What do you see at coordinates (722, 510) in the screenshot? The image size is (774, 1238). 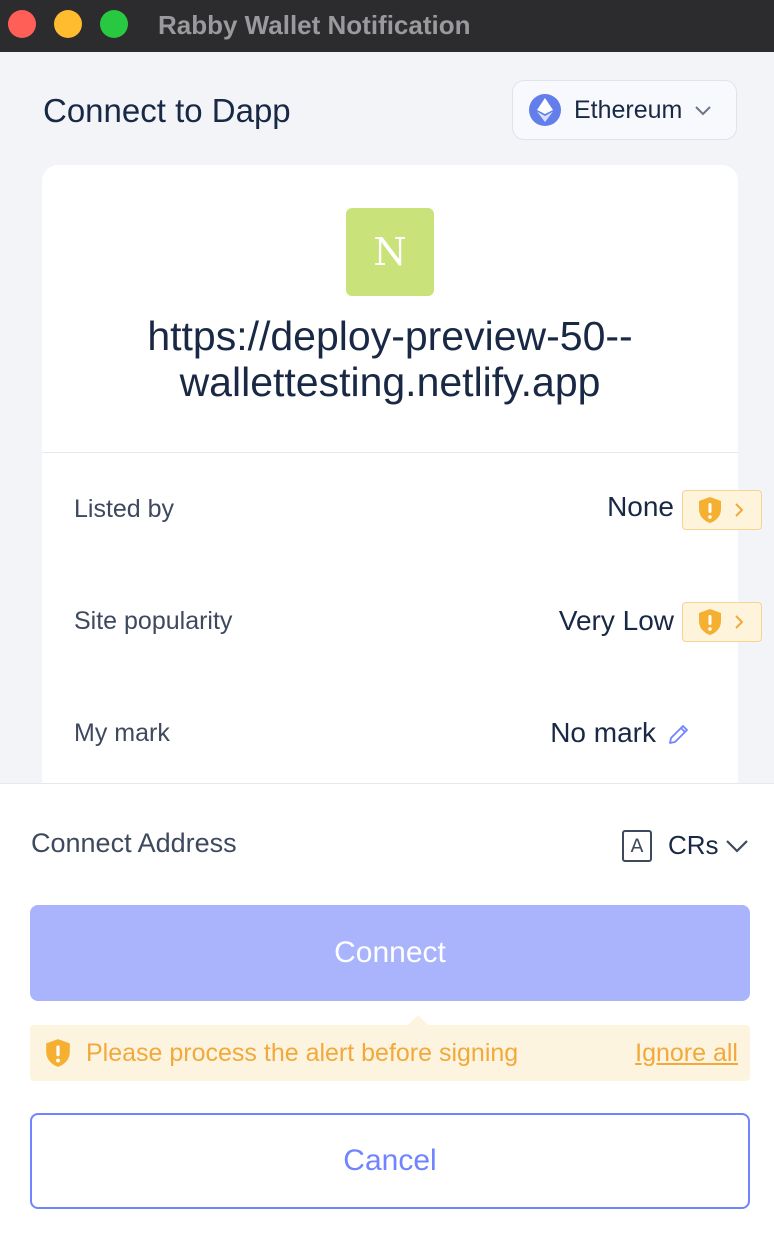 I see `listed-by-alert-button` at bounding box center [722, 510].